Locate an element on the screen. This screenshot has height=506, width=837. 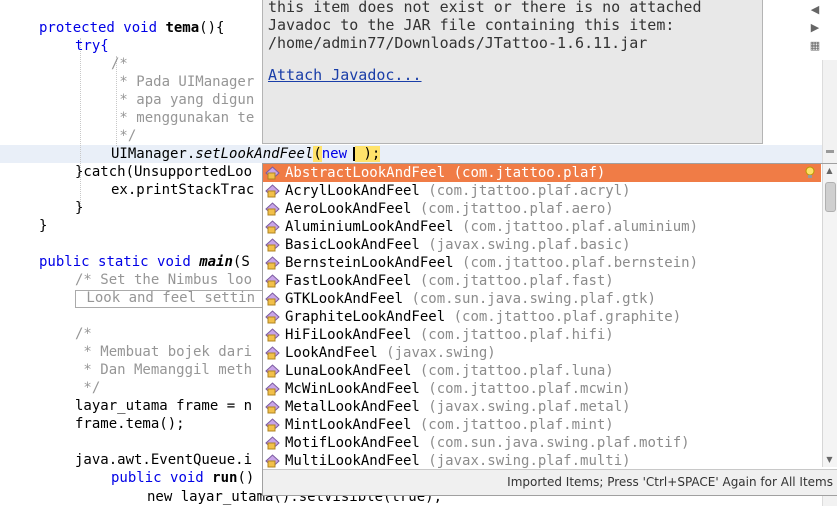
completion-item-name: LookAndFeel is located at coordinates (331, 353).